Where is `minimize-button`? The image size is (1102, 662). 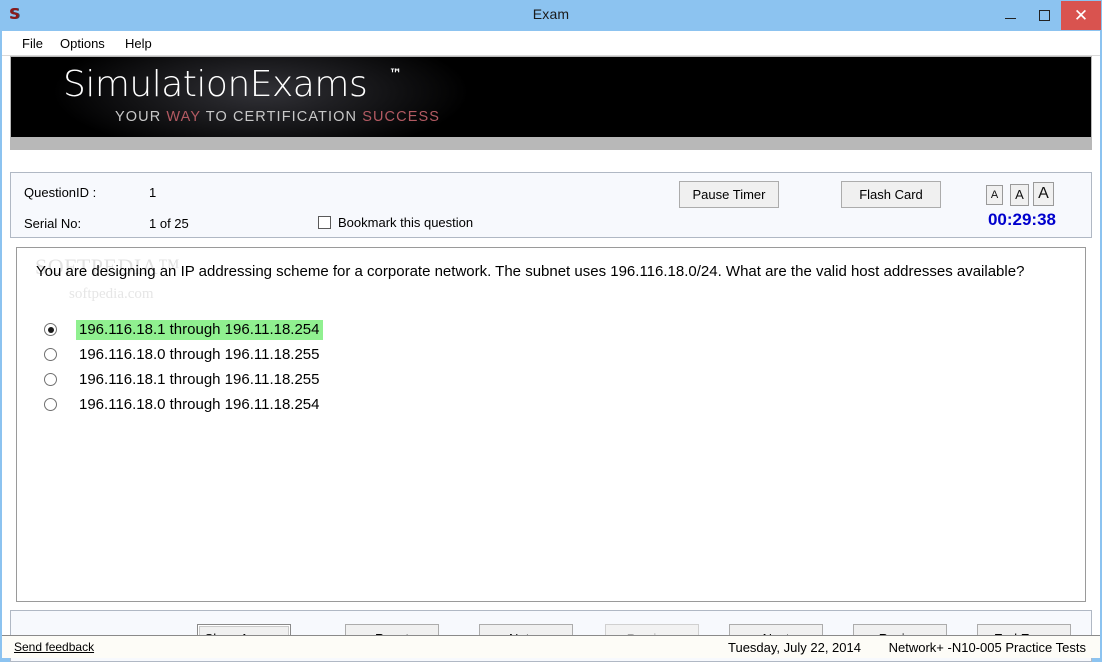
minimize-button is located at coordinates (1010, 15).